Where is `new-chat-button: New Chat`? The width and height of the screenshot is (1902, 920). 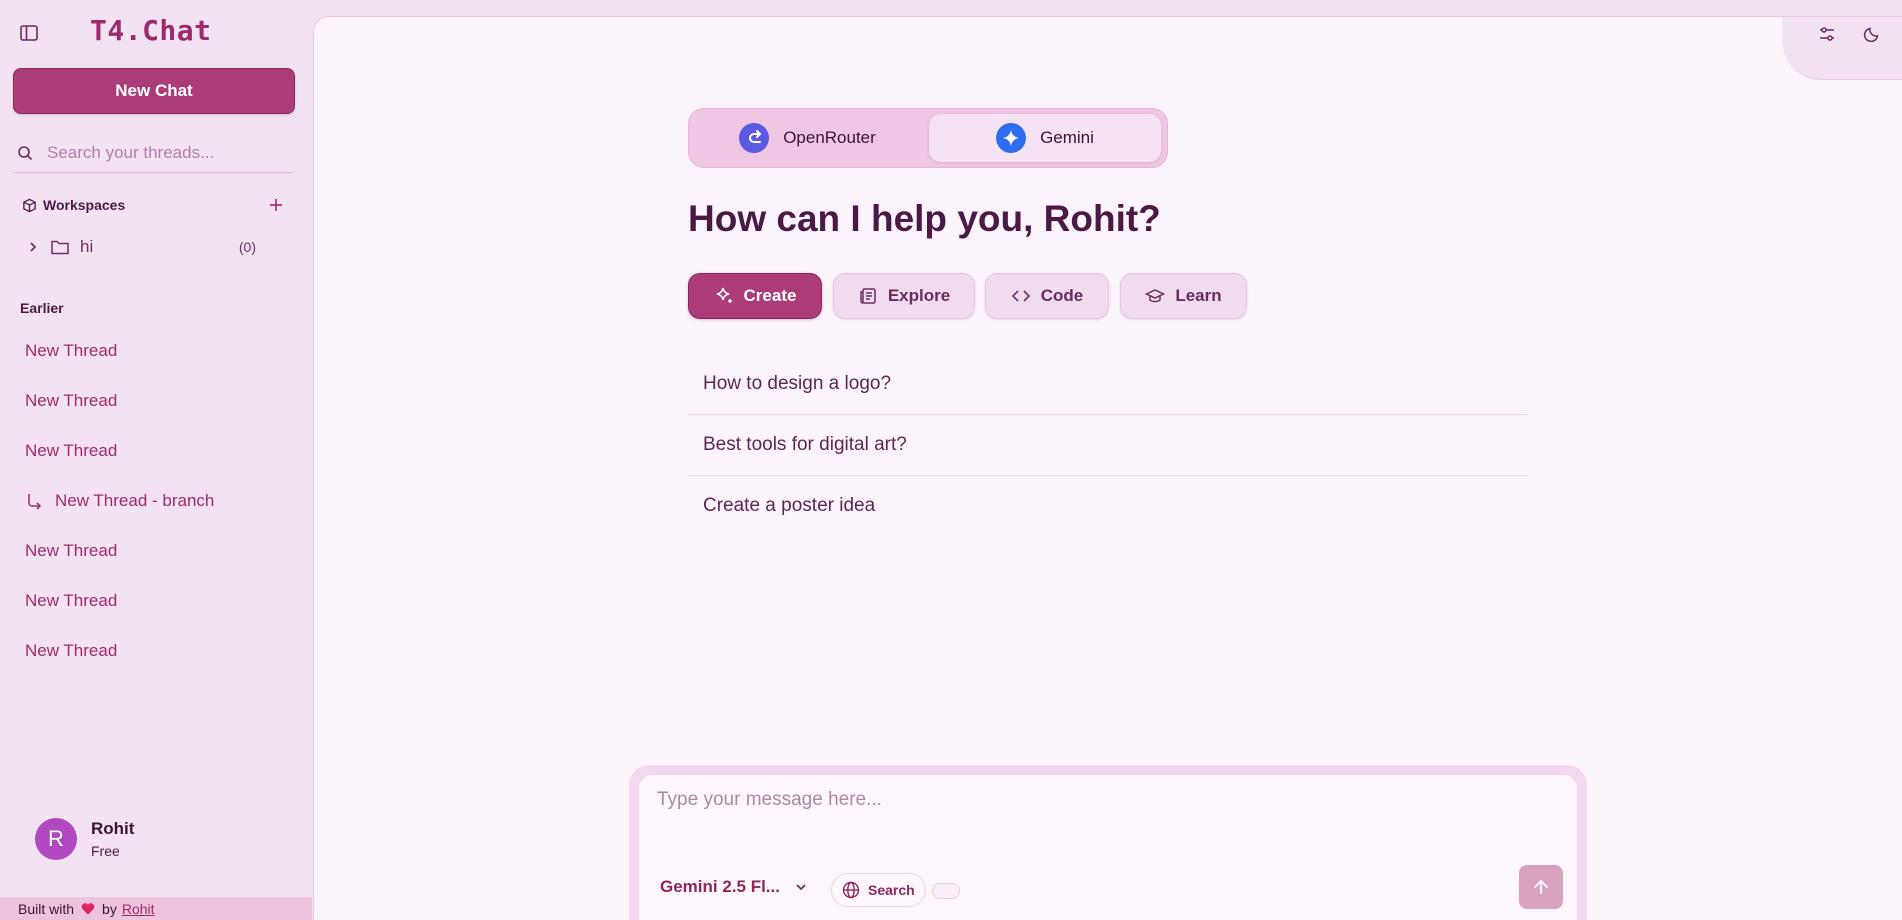 new-chat-button: New Chat is located at coordinates (154, 91).